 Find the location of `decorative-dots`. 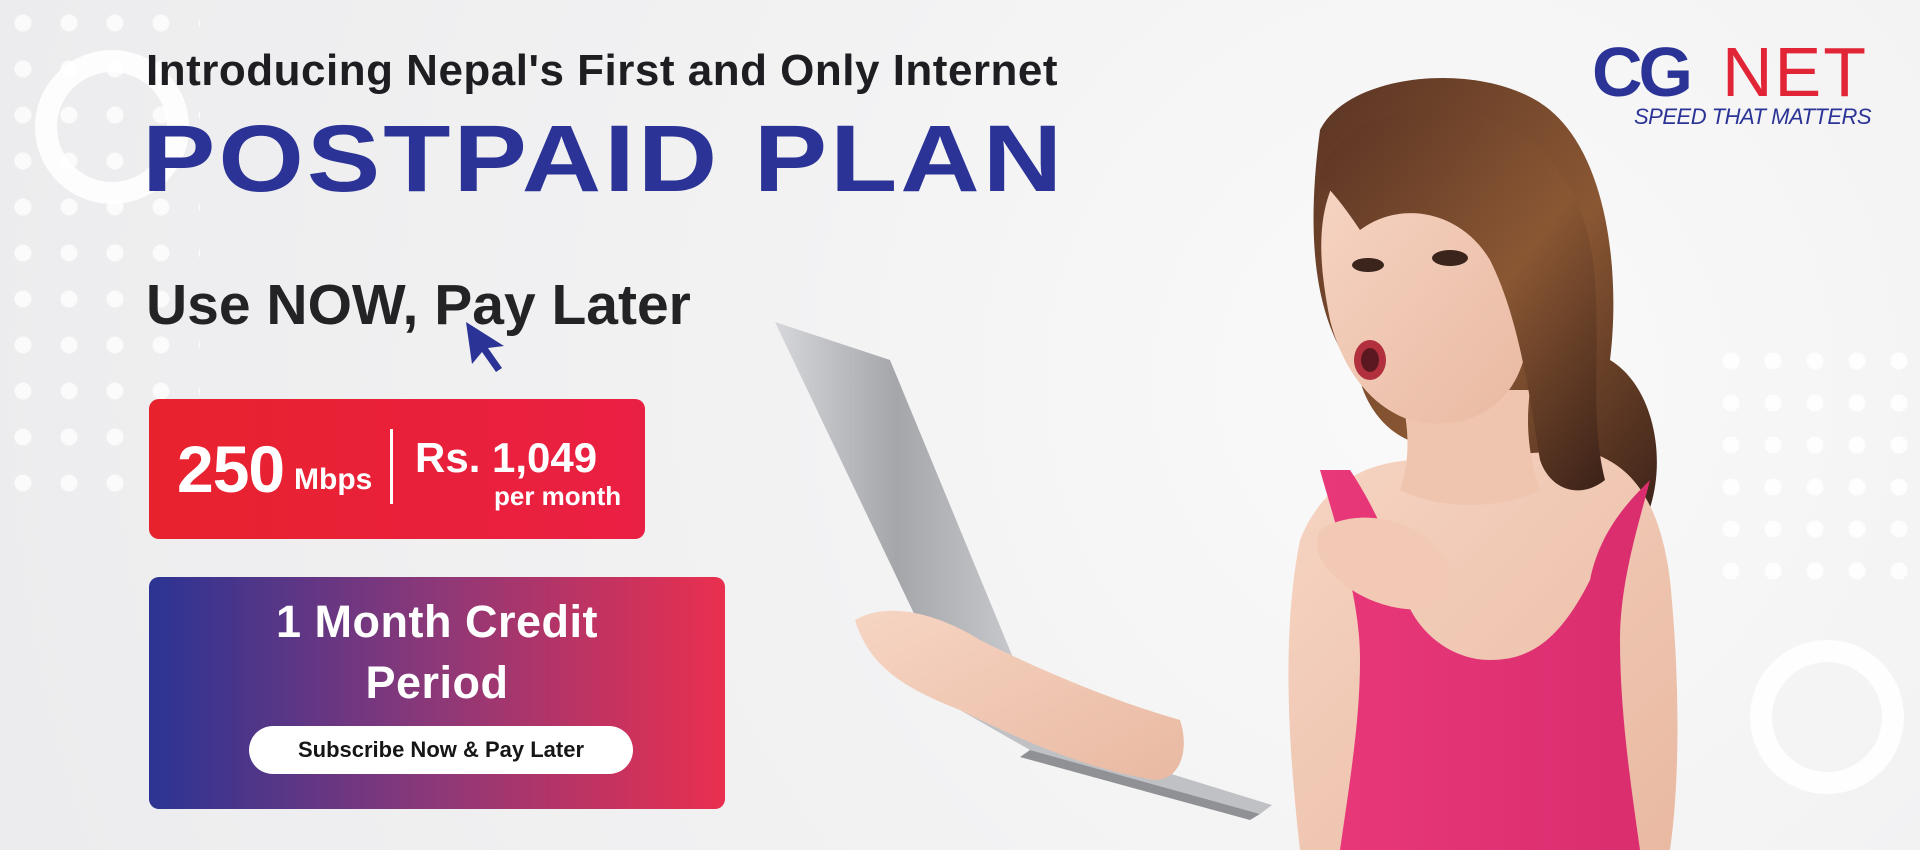

decorative-dots is located at coordinates (1815, 465).